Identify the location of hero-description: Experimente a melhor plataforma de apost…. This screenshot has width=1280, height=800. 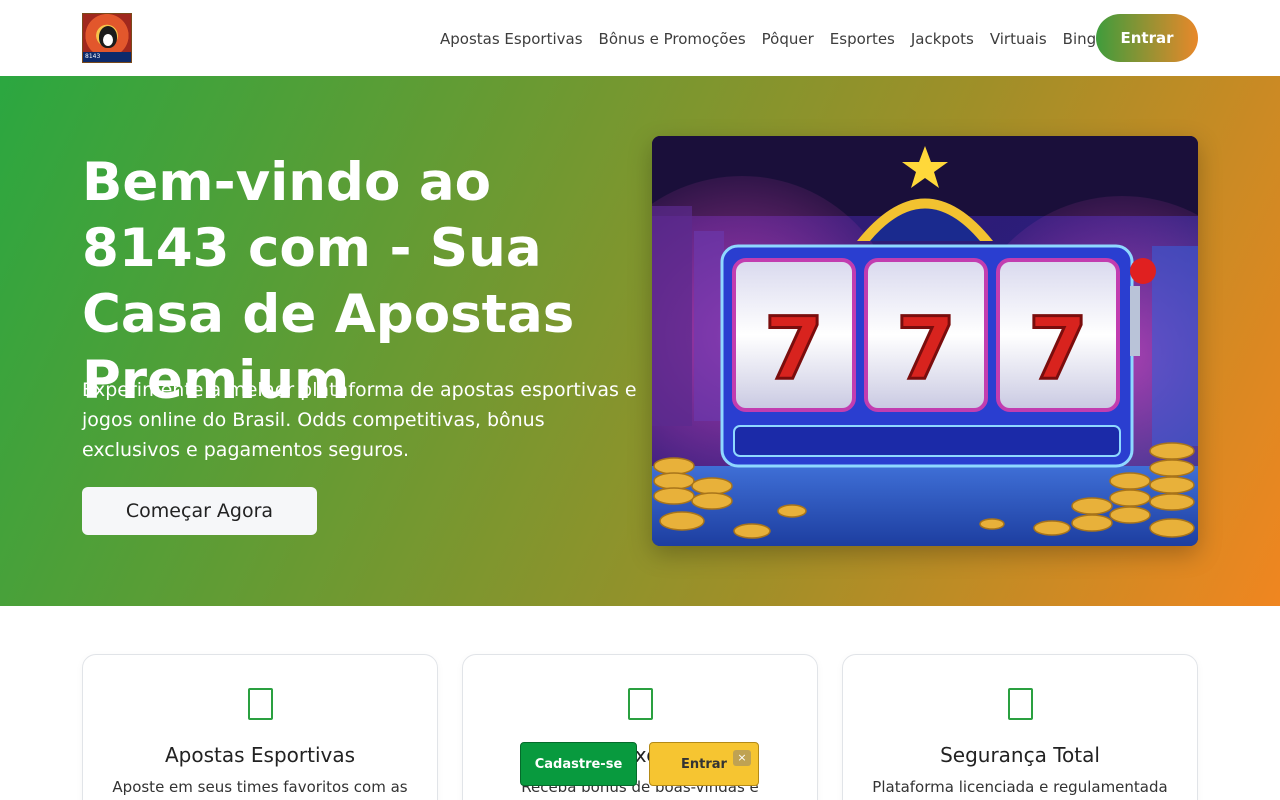
(359, 420).